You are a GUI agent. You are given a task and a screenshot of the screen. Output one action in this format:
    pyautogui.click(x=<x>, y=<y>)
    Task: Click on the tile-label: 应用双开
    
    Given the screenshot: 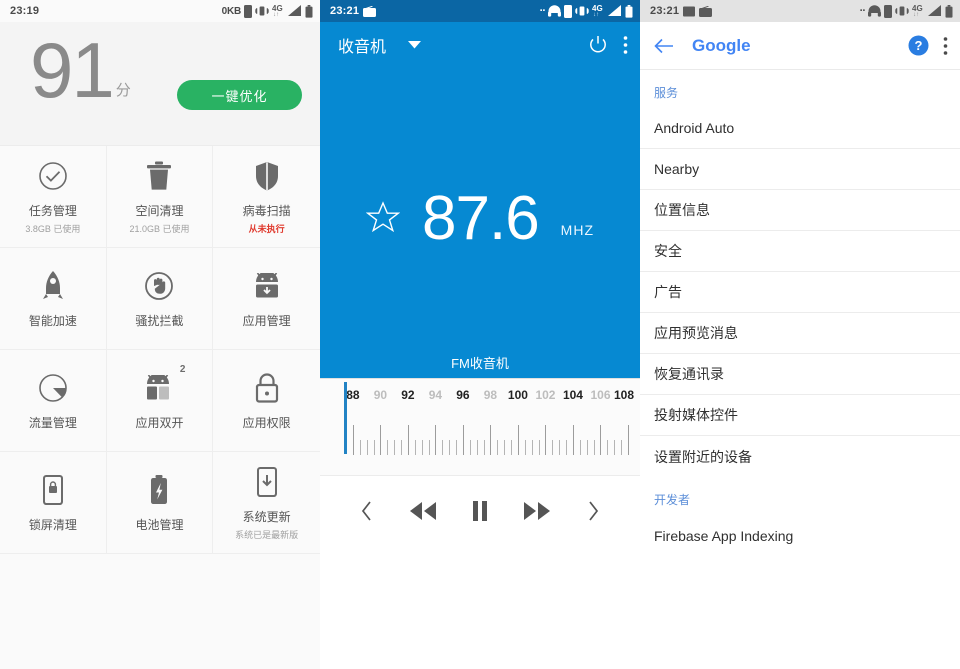 What is the action you would take?
    pyautogui.click(x=159, y=422)
    